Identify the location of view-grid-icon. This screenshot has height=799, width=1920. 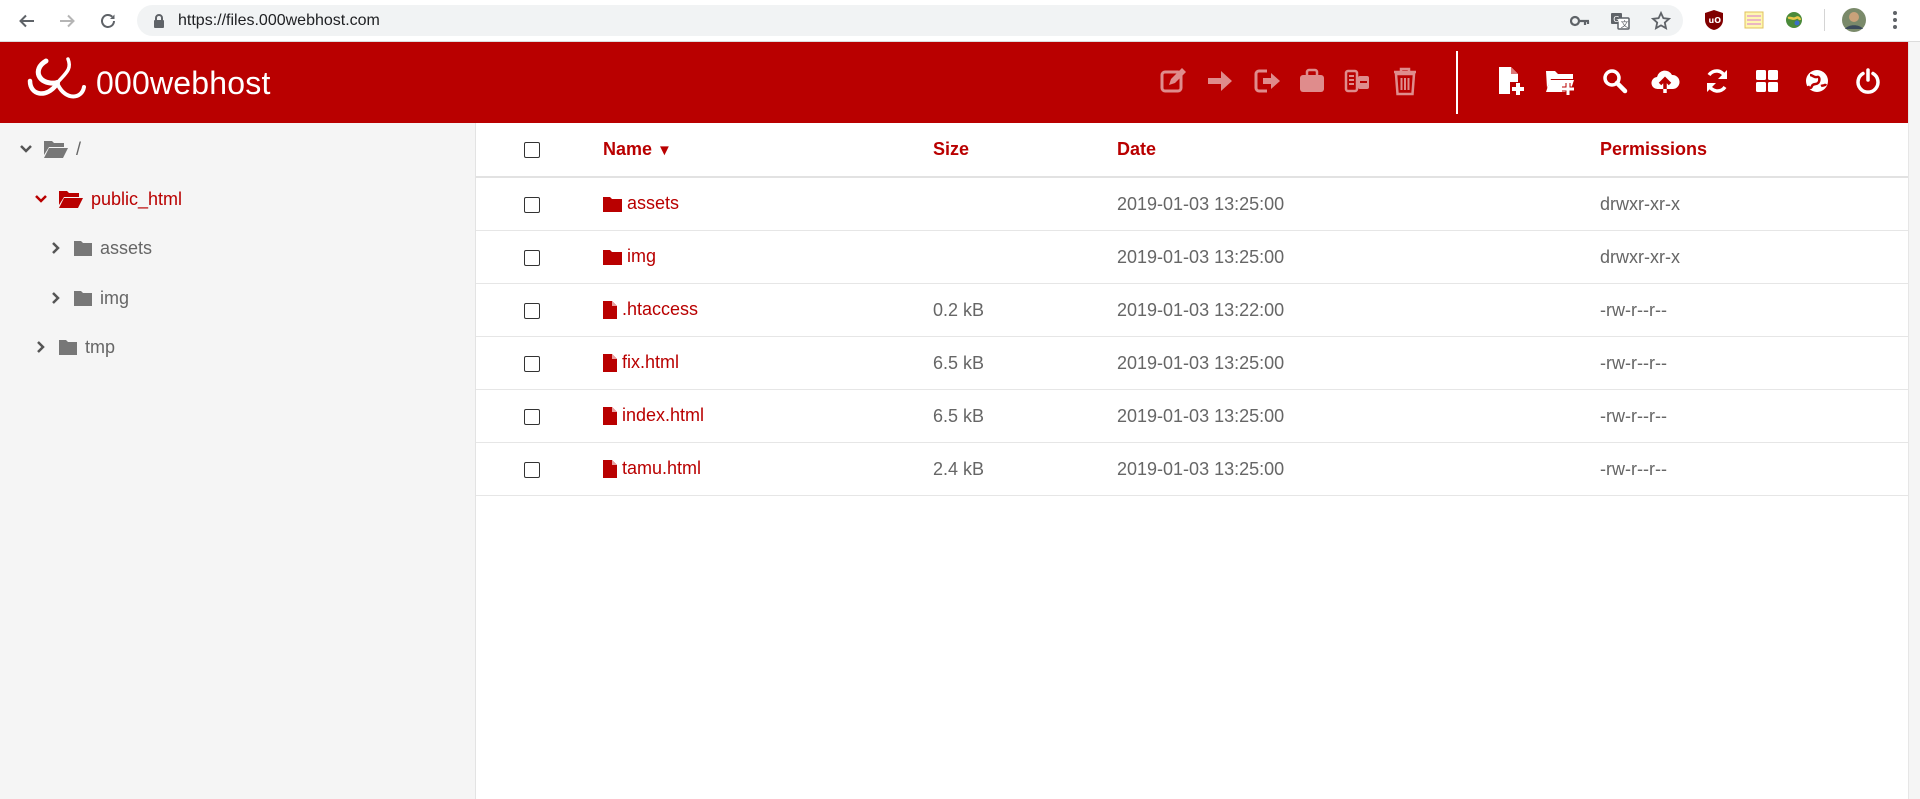
(1767, 81).